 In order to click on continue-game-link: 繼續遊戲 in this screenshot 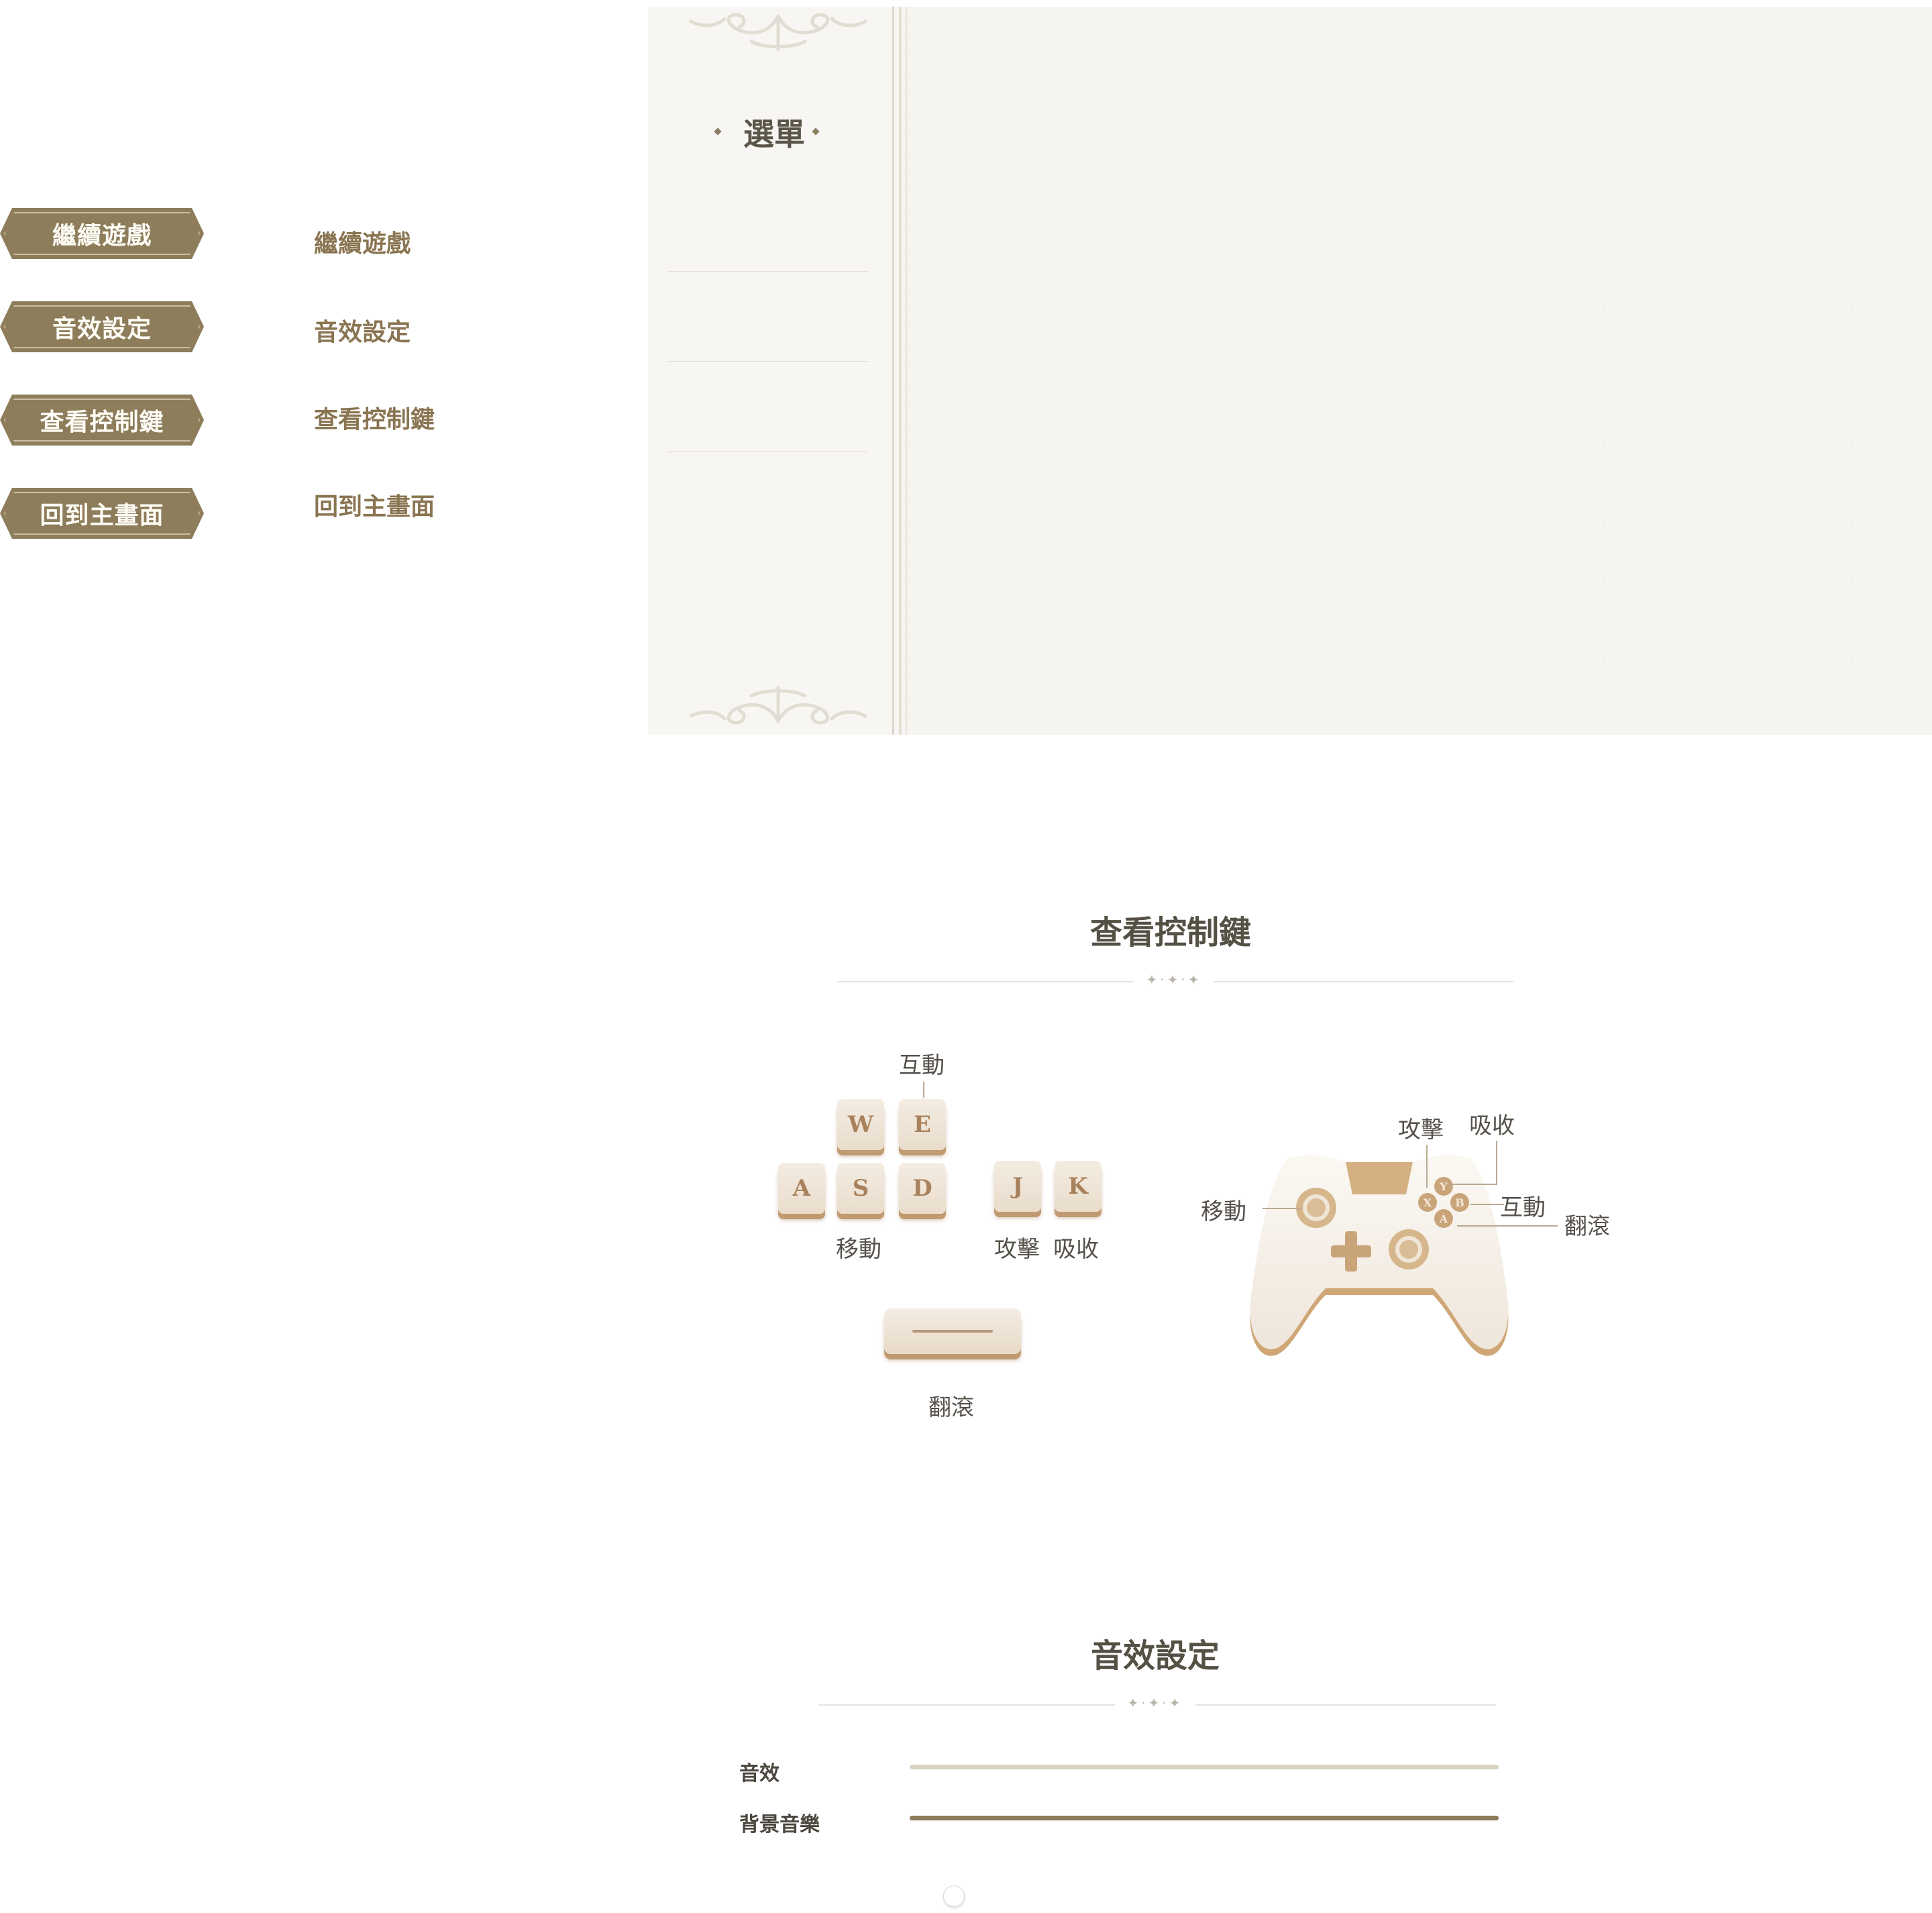, I will do `click(362, 241)`.